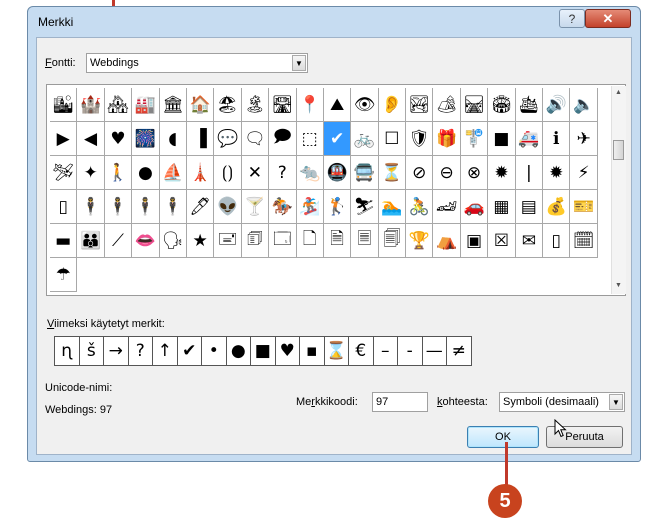  What do you see at coordinates (228, 139) in the screenshot?
I see `symbol-cell: 💬` at bounding box center [228, 139].